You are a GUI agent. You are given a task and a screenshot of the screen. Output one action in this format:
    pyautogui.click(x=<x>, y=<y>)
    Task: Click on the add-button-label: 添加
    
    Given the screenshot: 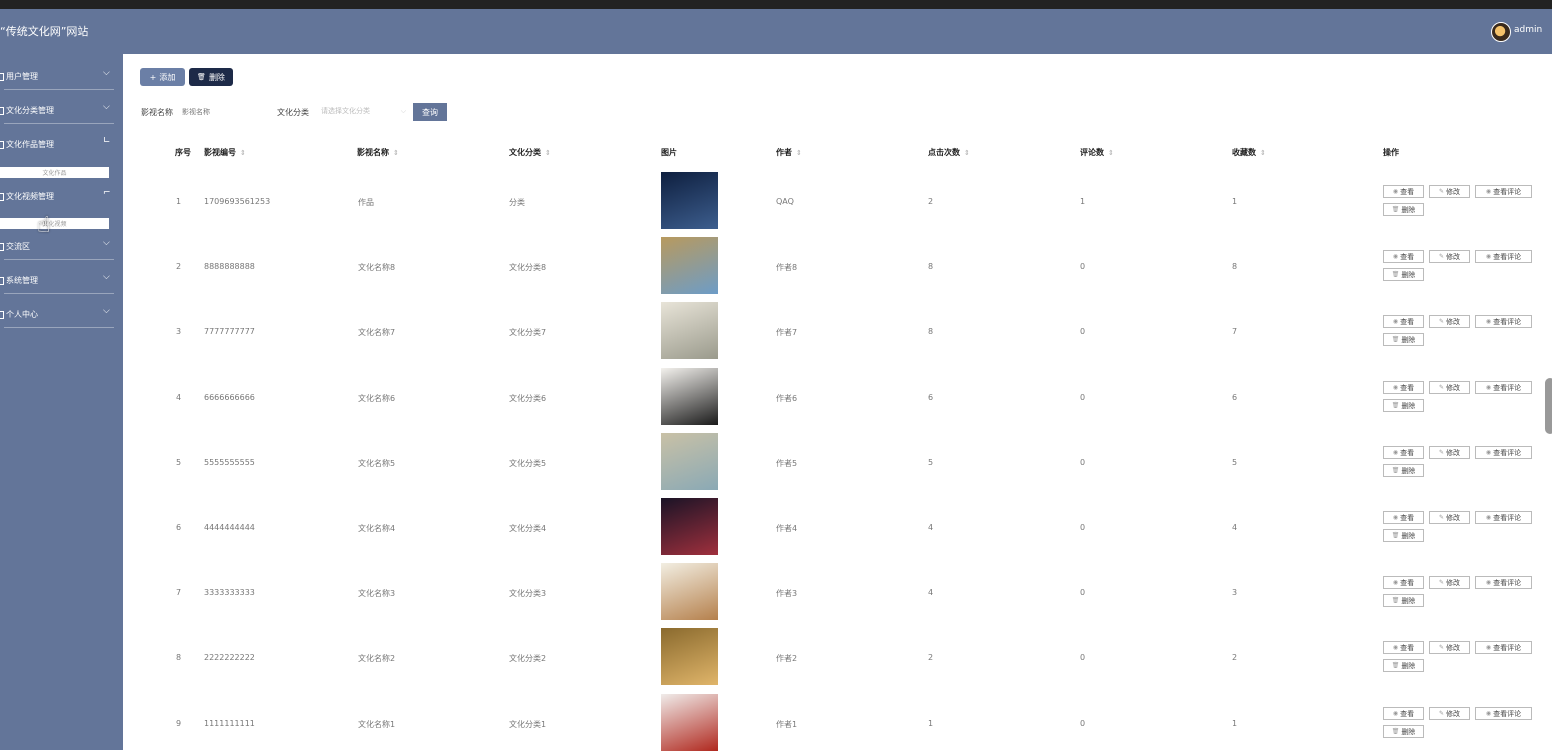 What is the action you would take?
    pyautogui.click(x=167, y=77)
    